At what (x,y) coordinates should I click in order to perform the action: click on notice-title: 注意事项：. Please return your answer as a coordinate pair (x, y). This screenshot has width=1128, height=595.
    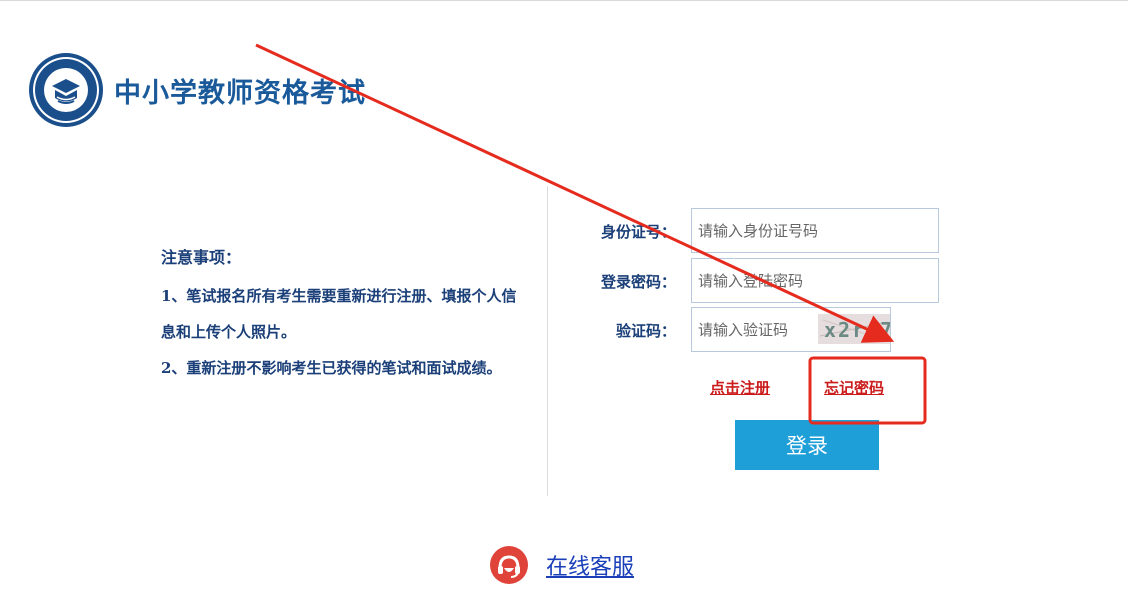
    Looking at the image, I should click on (201, 257).